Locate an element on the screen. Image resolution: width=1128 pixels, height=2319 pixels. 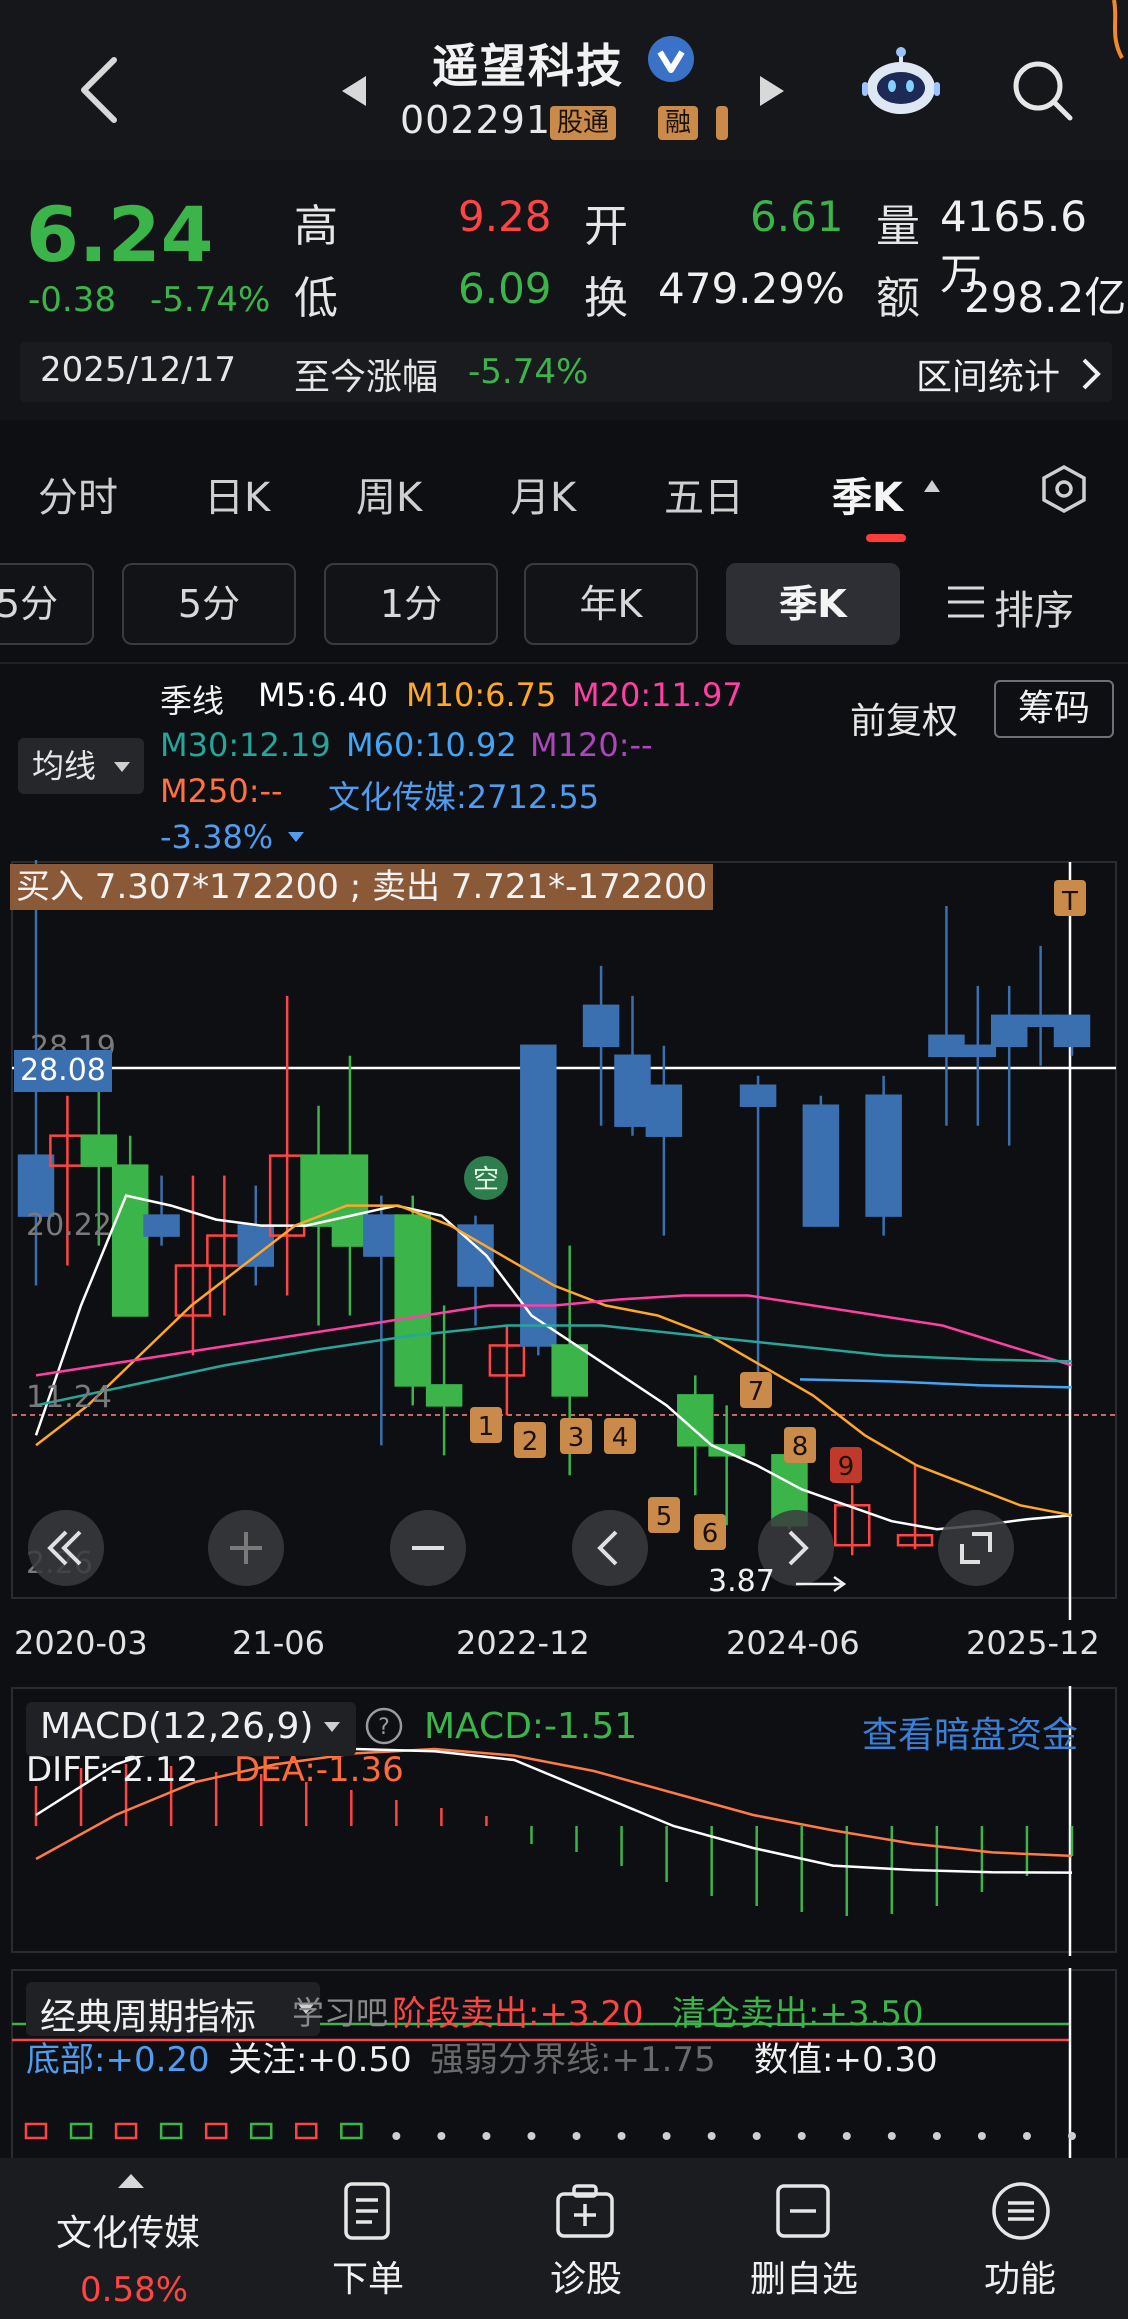
price-axis-tick: 20.22 is located at coordinates (69, 1225).